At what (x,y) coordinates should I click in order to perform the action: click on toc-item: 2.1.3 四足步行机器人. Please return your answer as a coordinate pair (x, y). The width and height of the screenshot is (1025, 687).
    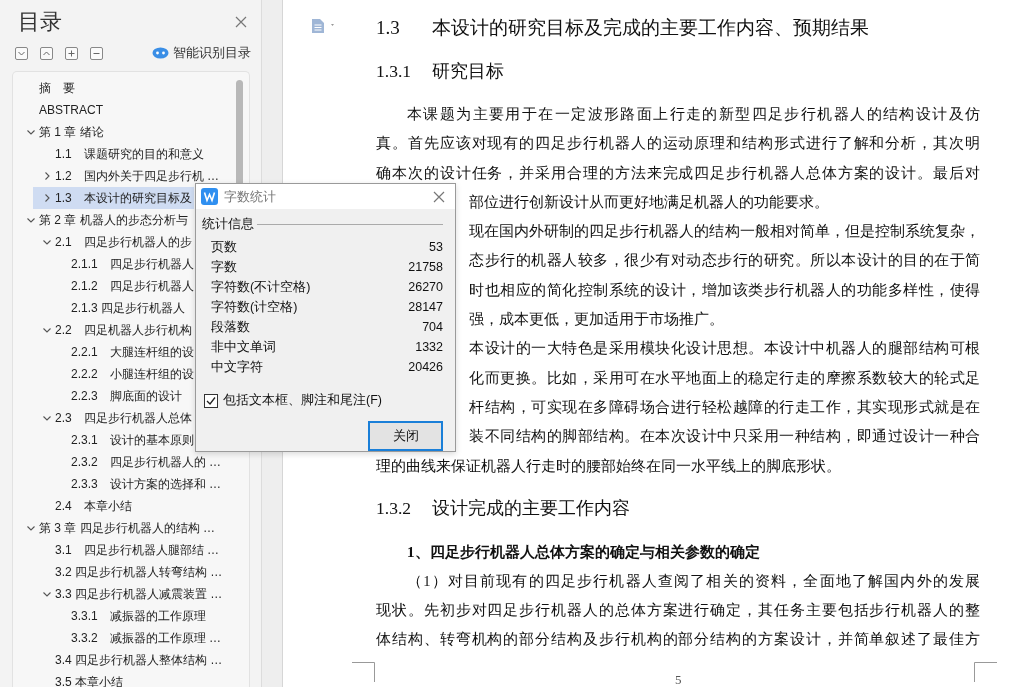
    Looking at the image, I should click on (118, 308).